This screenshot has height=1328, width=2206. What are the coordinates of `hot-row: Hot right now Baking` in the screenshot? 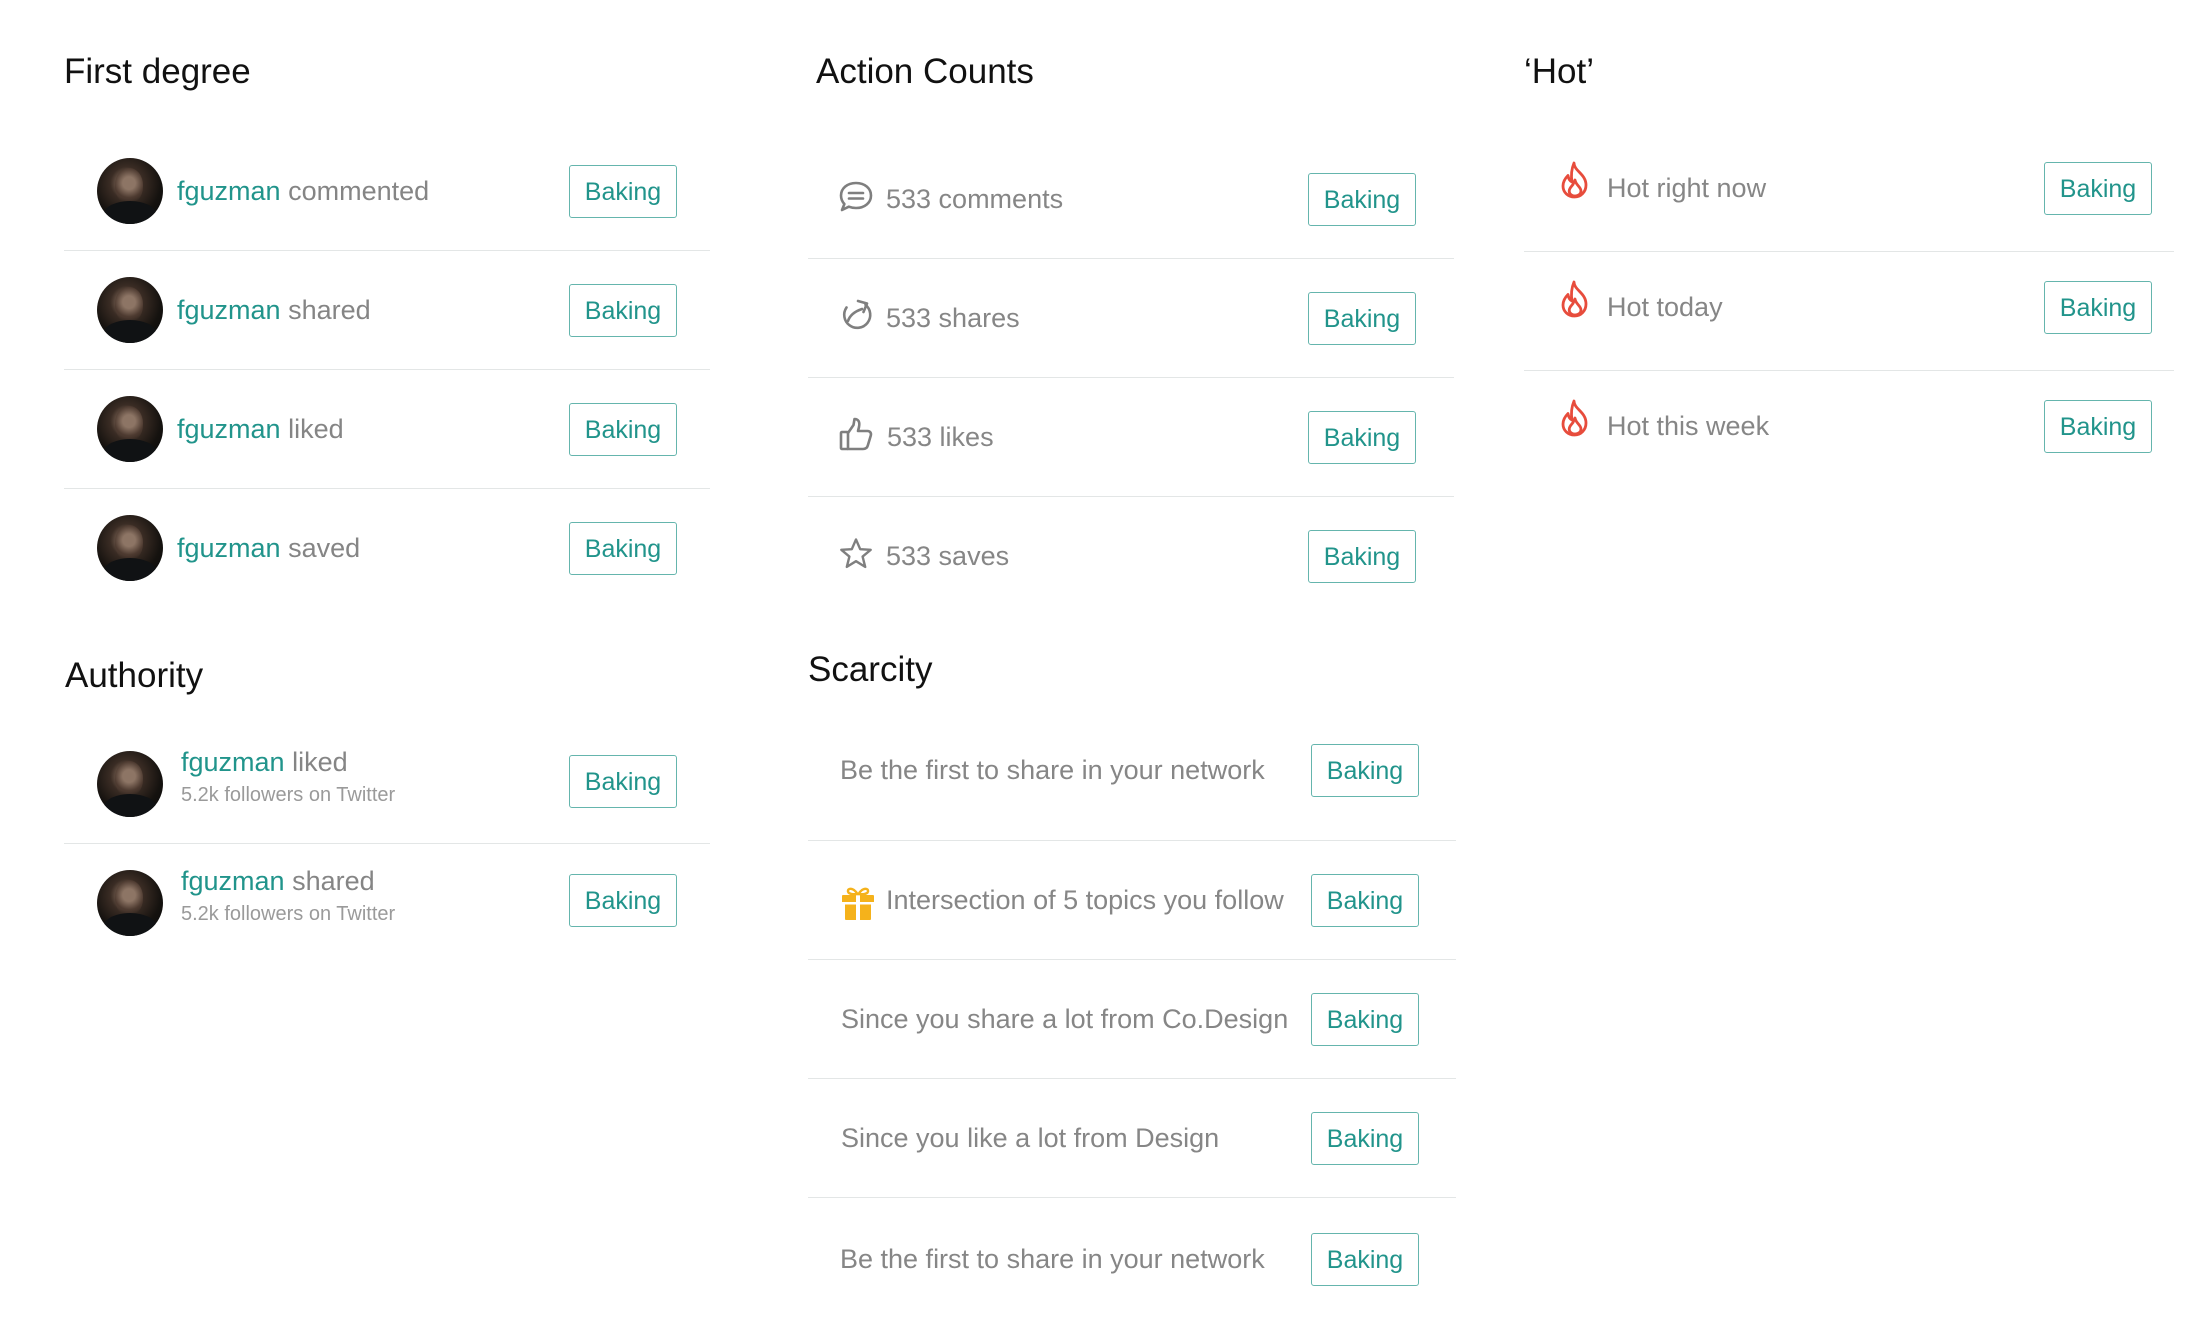 It's located at (1849, 192).